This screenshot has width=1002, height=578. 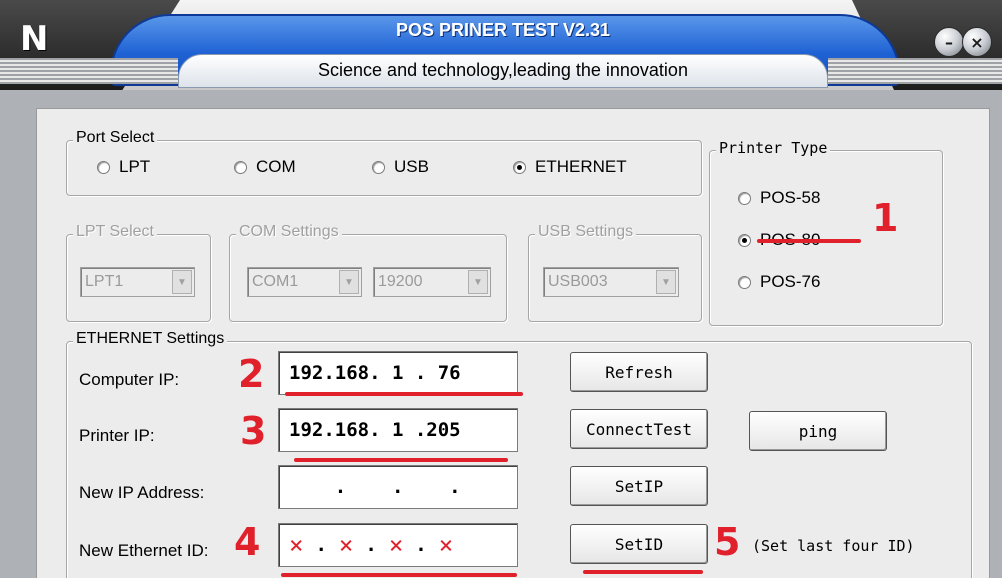 I want to click on new-ethernet-id-field: × . × . × . ×, so click(x=398, y=545).